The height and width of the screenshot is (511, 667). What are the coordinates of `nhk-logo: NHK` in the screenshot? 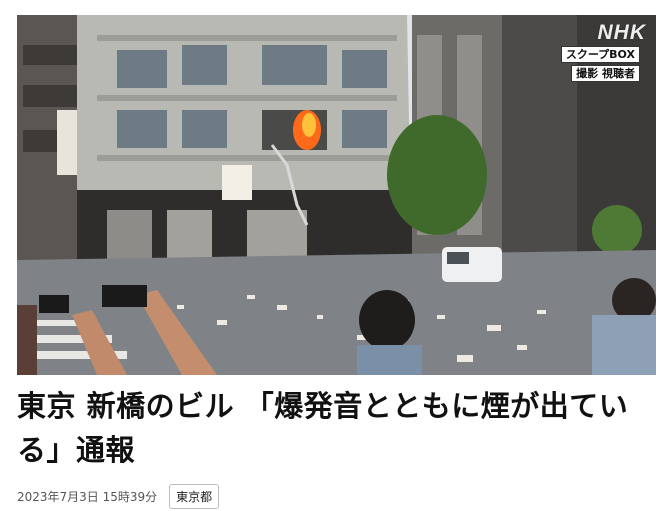 It's located at (621, 32).